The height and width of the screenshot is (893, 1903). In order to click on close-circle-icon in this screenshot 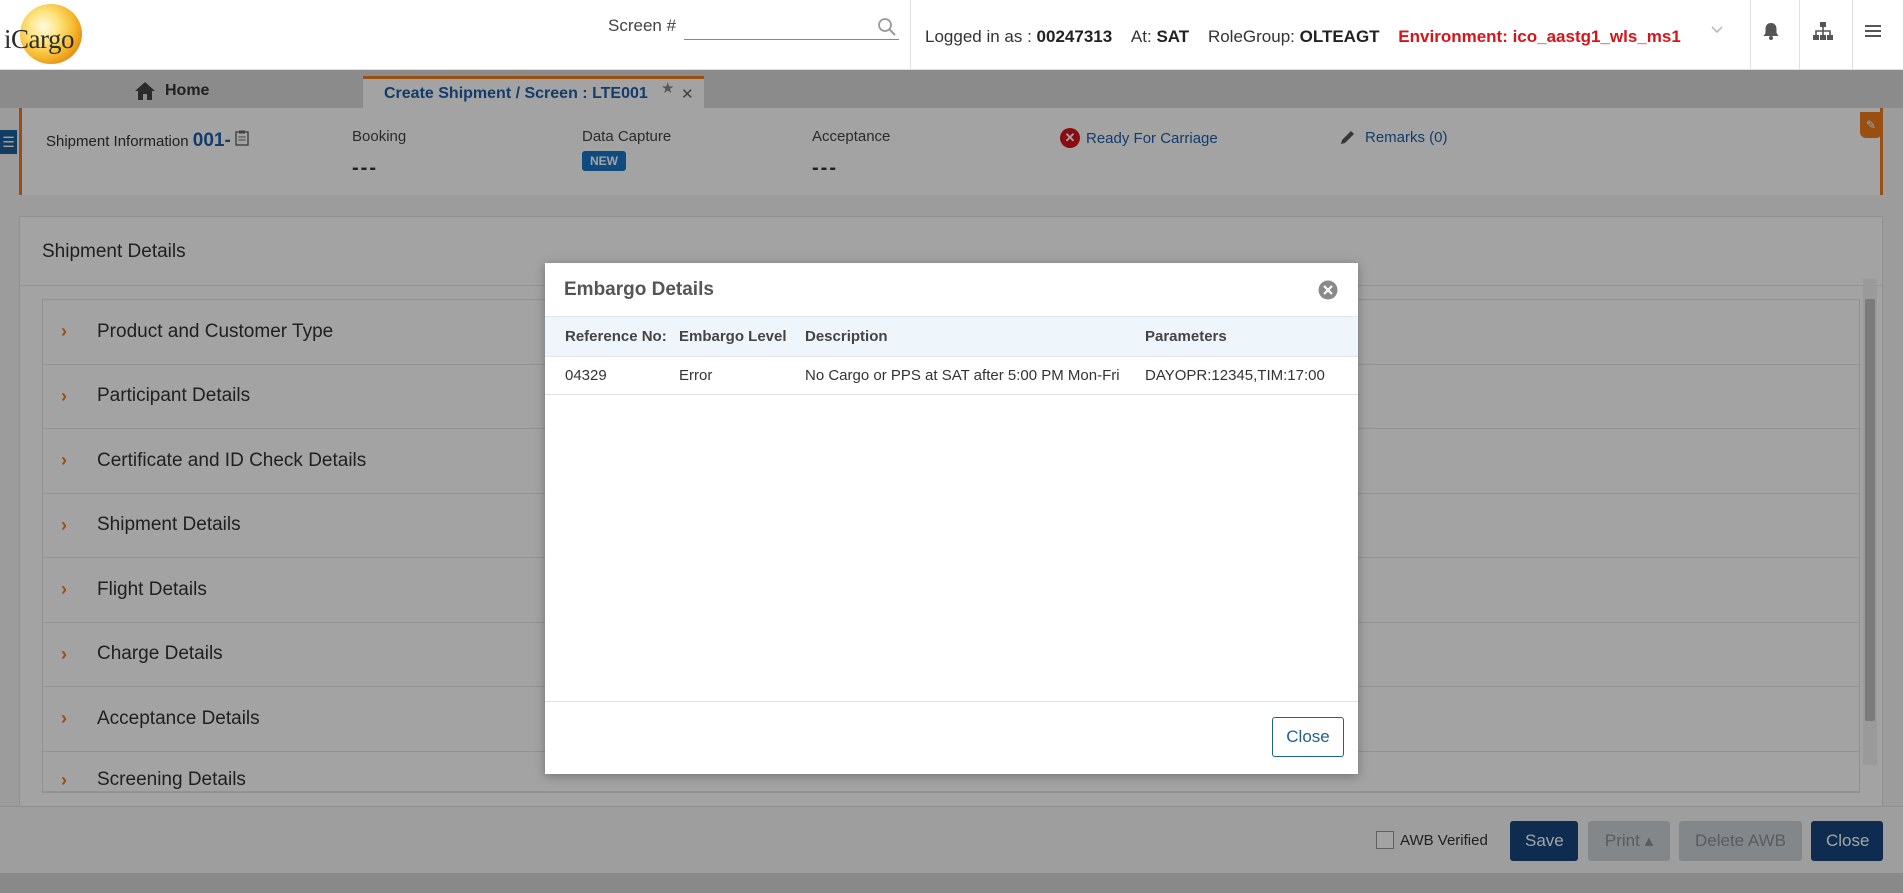, I will do `click(1328, 290)`.